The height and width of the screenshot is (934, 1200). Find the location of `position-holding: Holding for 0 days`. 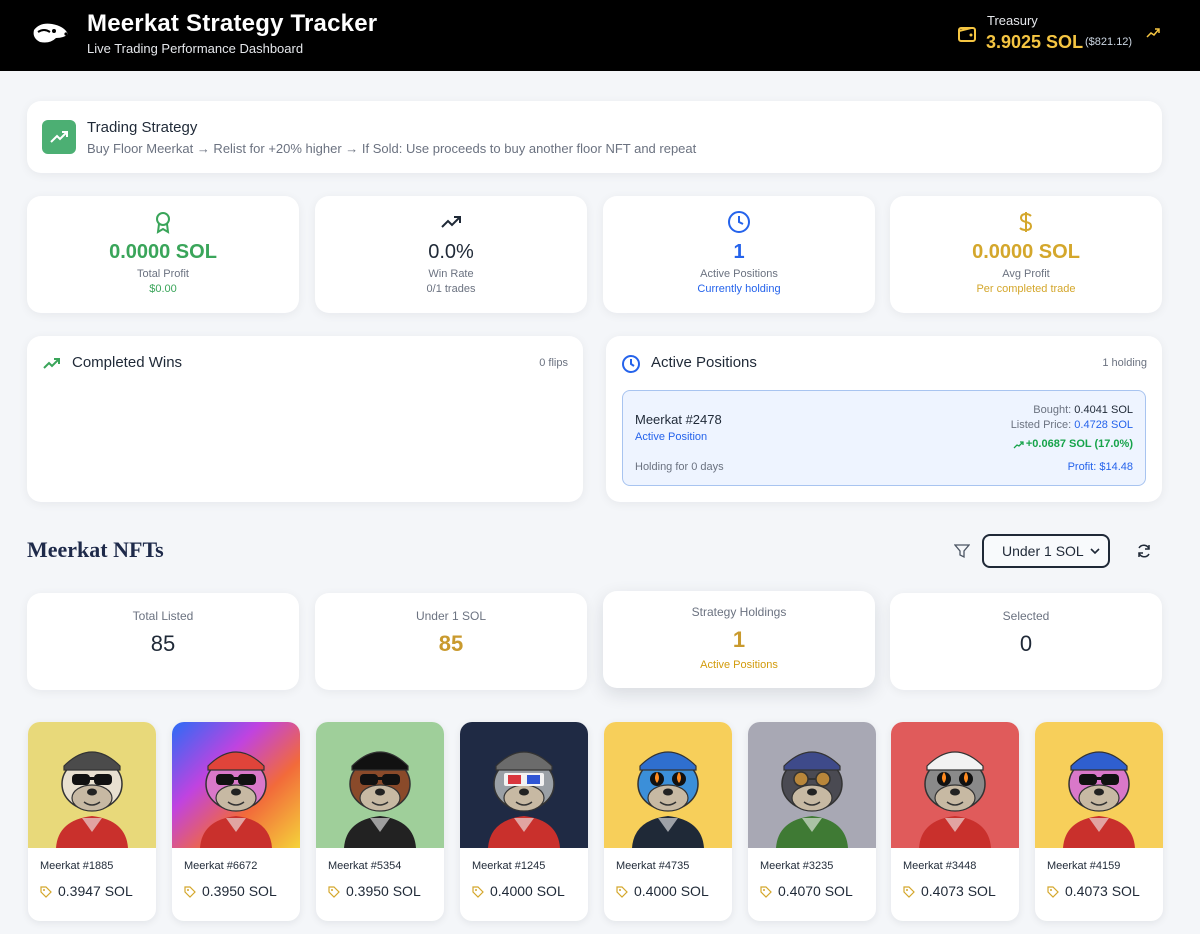

position-holding: Holding for 0 days is located at coordinates (679, 467).